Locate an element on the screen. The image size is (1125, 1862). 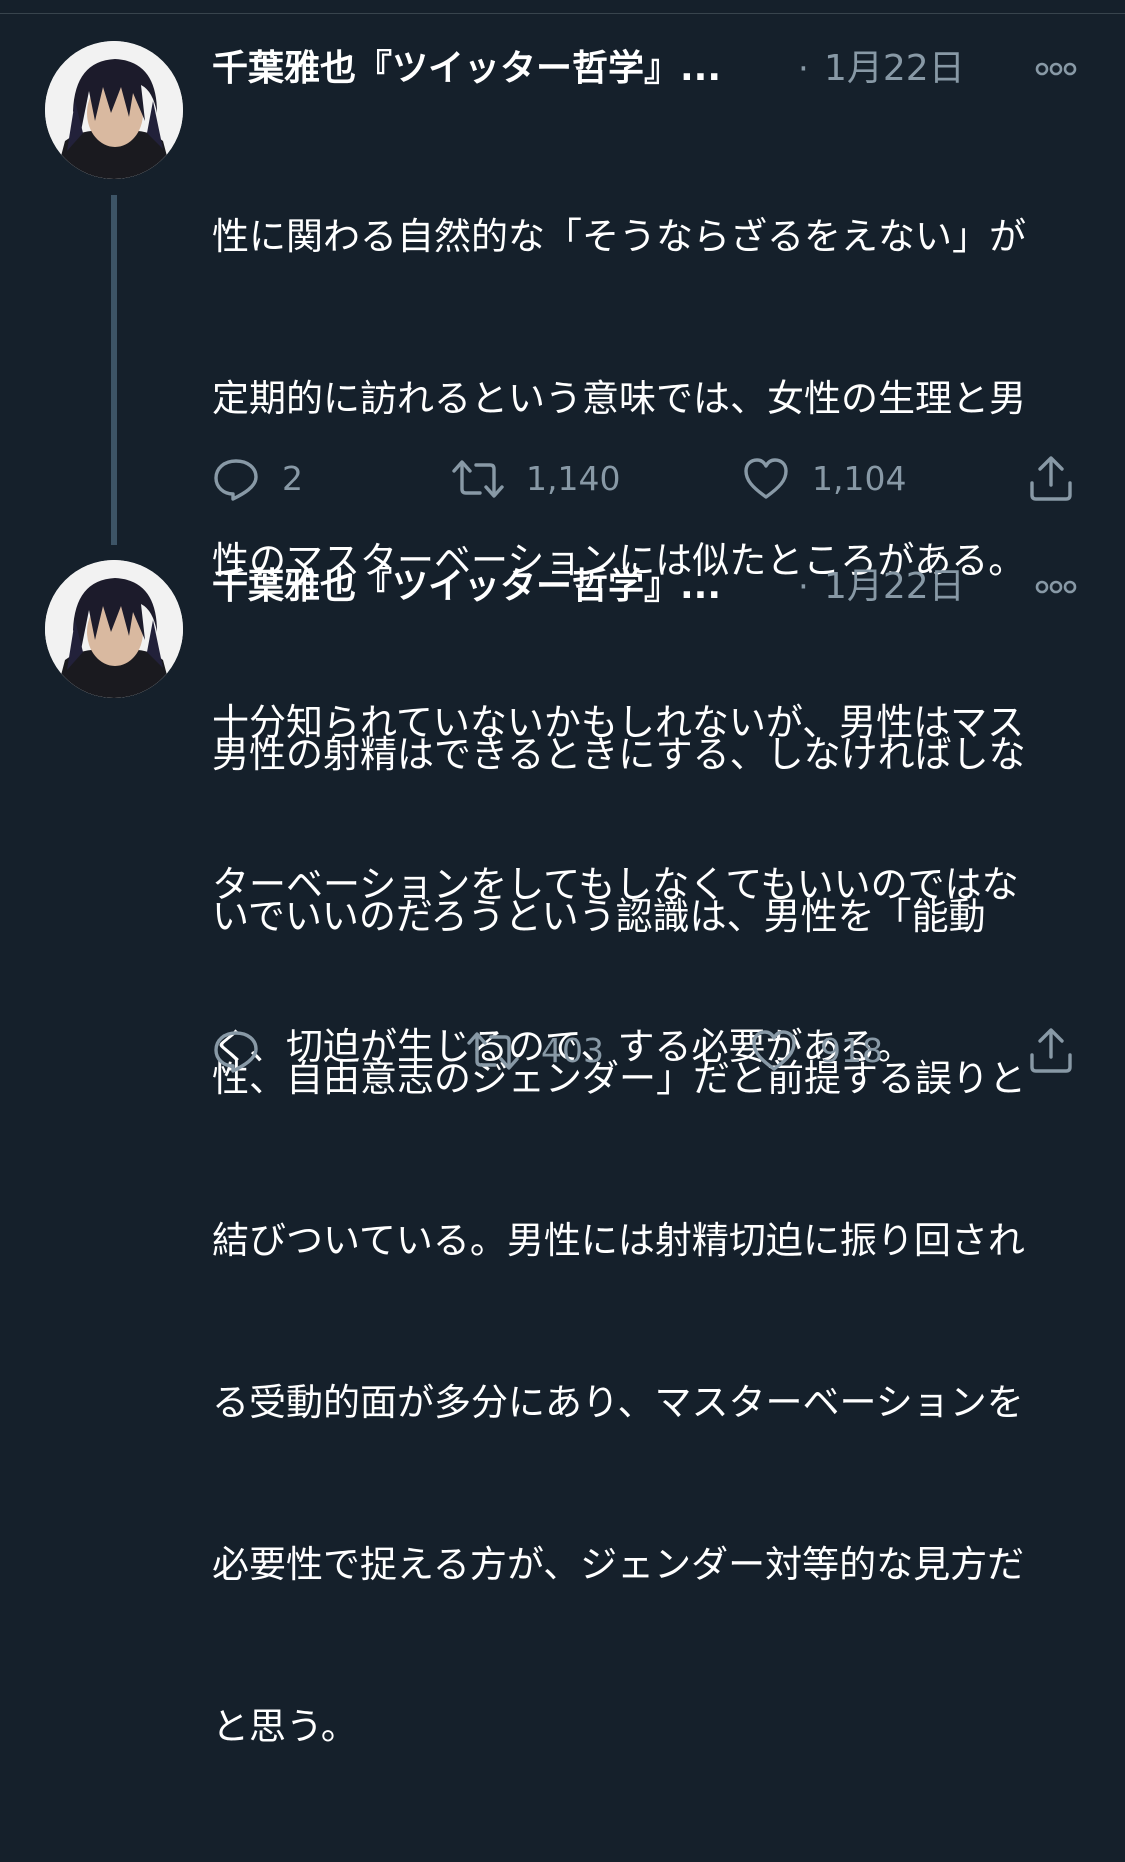
like-count: 918 is located at coordinates (851, 1050).